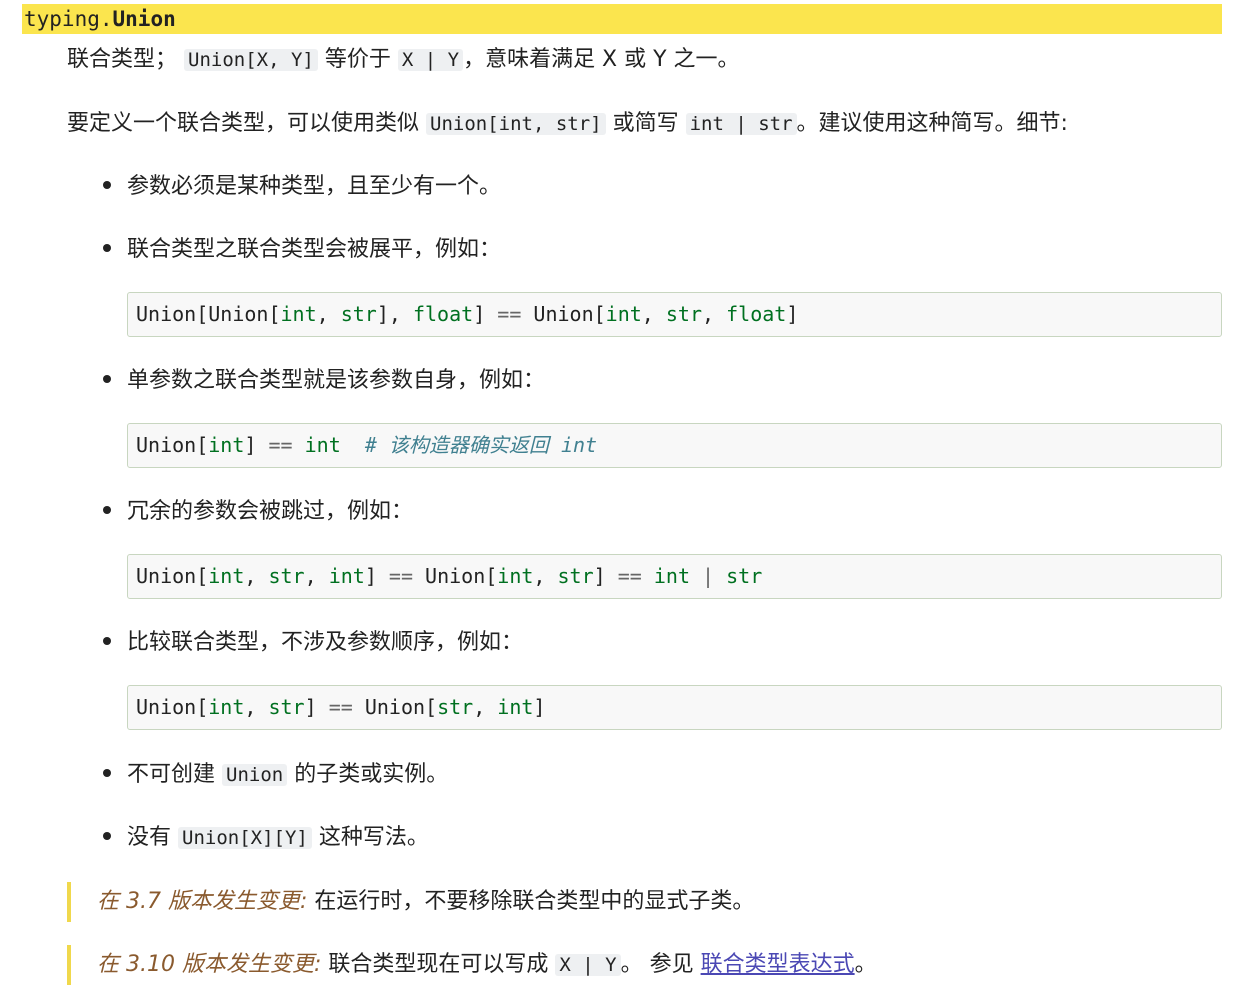 This screenshot has height=1007, width=1249. Describe the element at coordinates (246, 123) in the screenshot. I see `intro-text: 要定义一个联合类型，可以使用类似` at that location.